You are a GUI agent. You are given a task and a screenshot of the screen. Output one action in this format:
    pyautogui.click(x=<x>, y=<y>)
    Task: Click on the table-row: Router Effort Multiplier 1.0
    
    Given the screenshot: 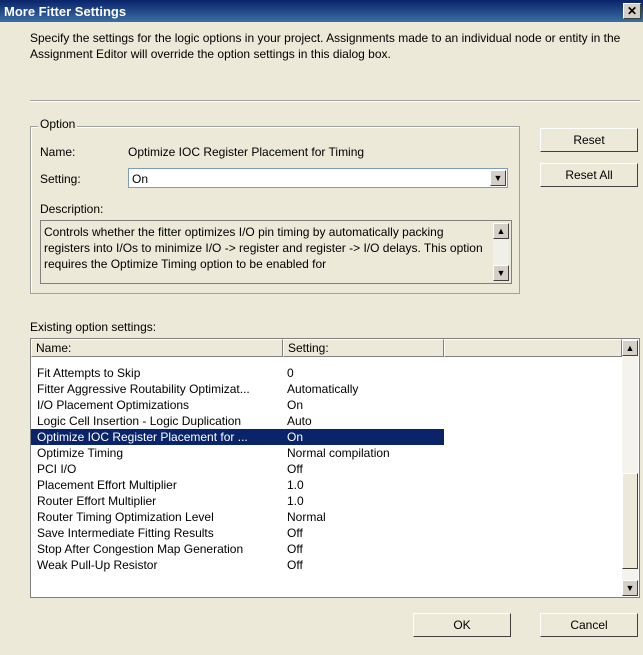 What is the action you would take?
    pyautogui.click(x=237, y=501)
    